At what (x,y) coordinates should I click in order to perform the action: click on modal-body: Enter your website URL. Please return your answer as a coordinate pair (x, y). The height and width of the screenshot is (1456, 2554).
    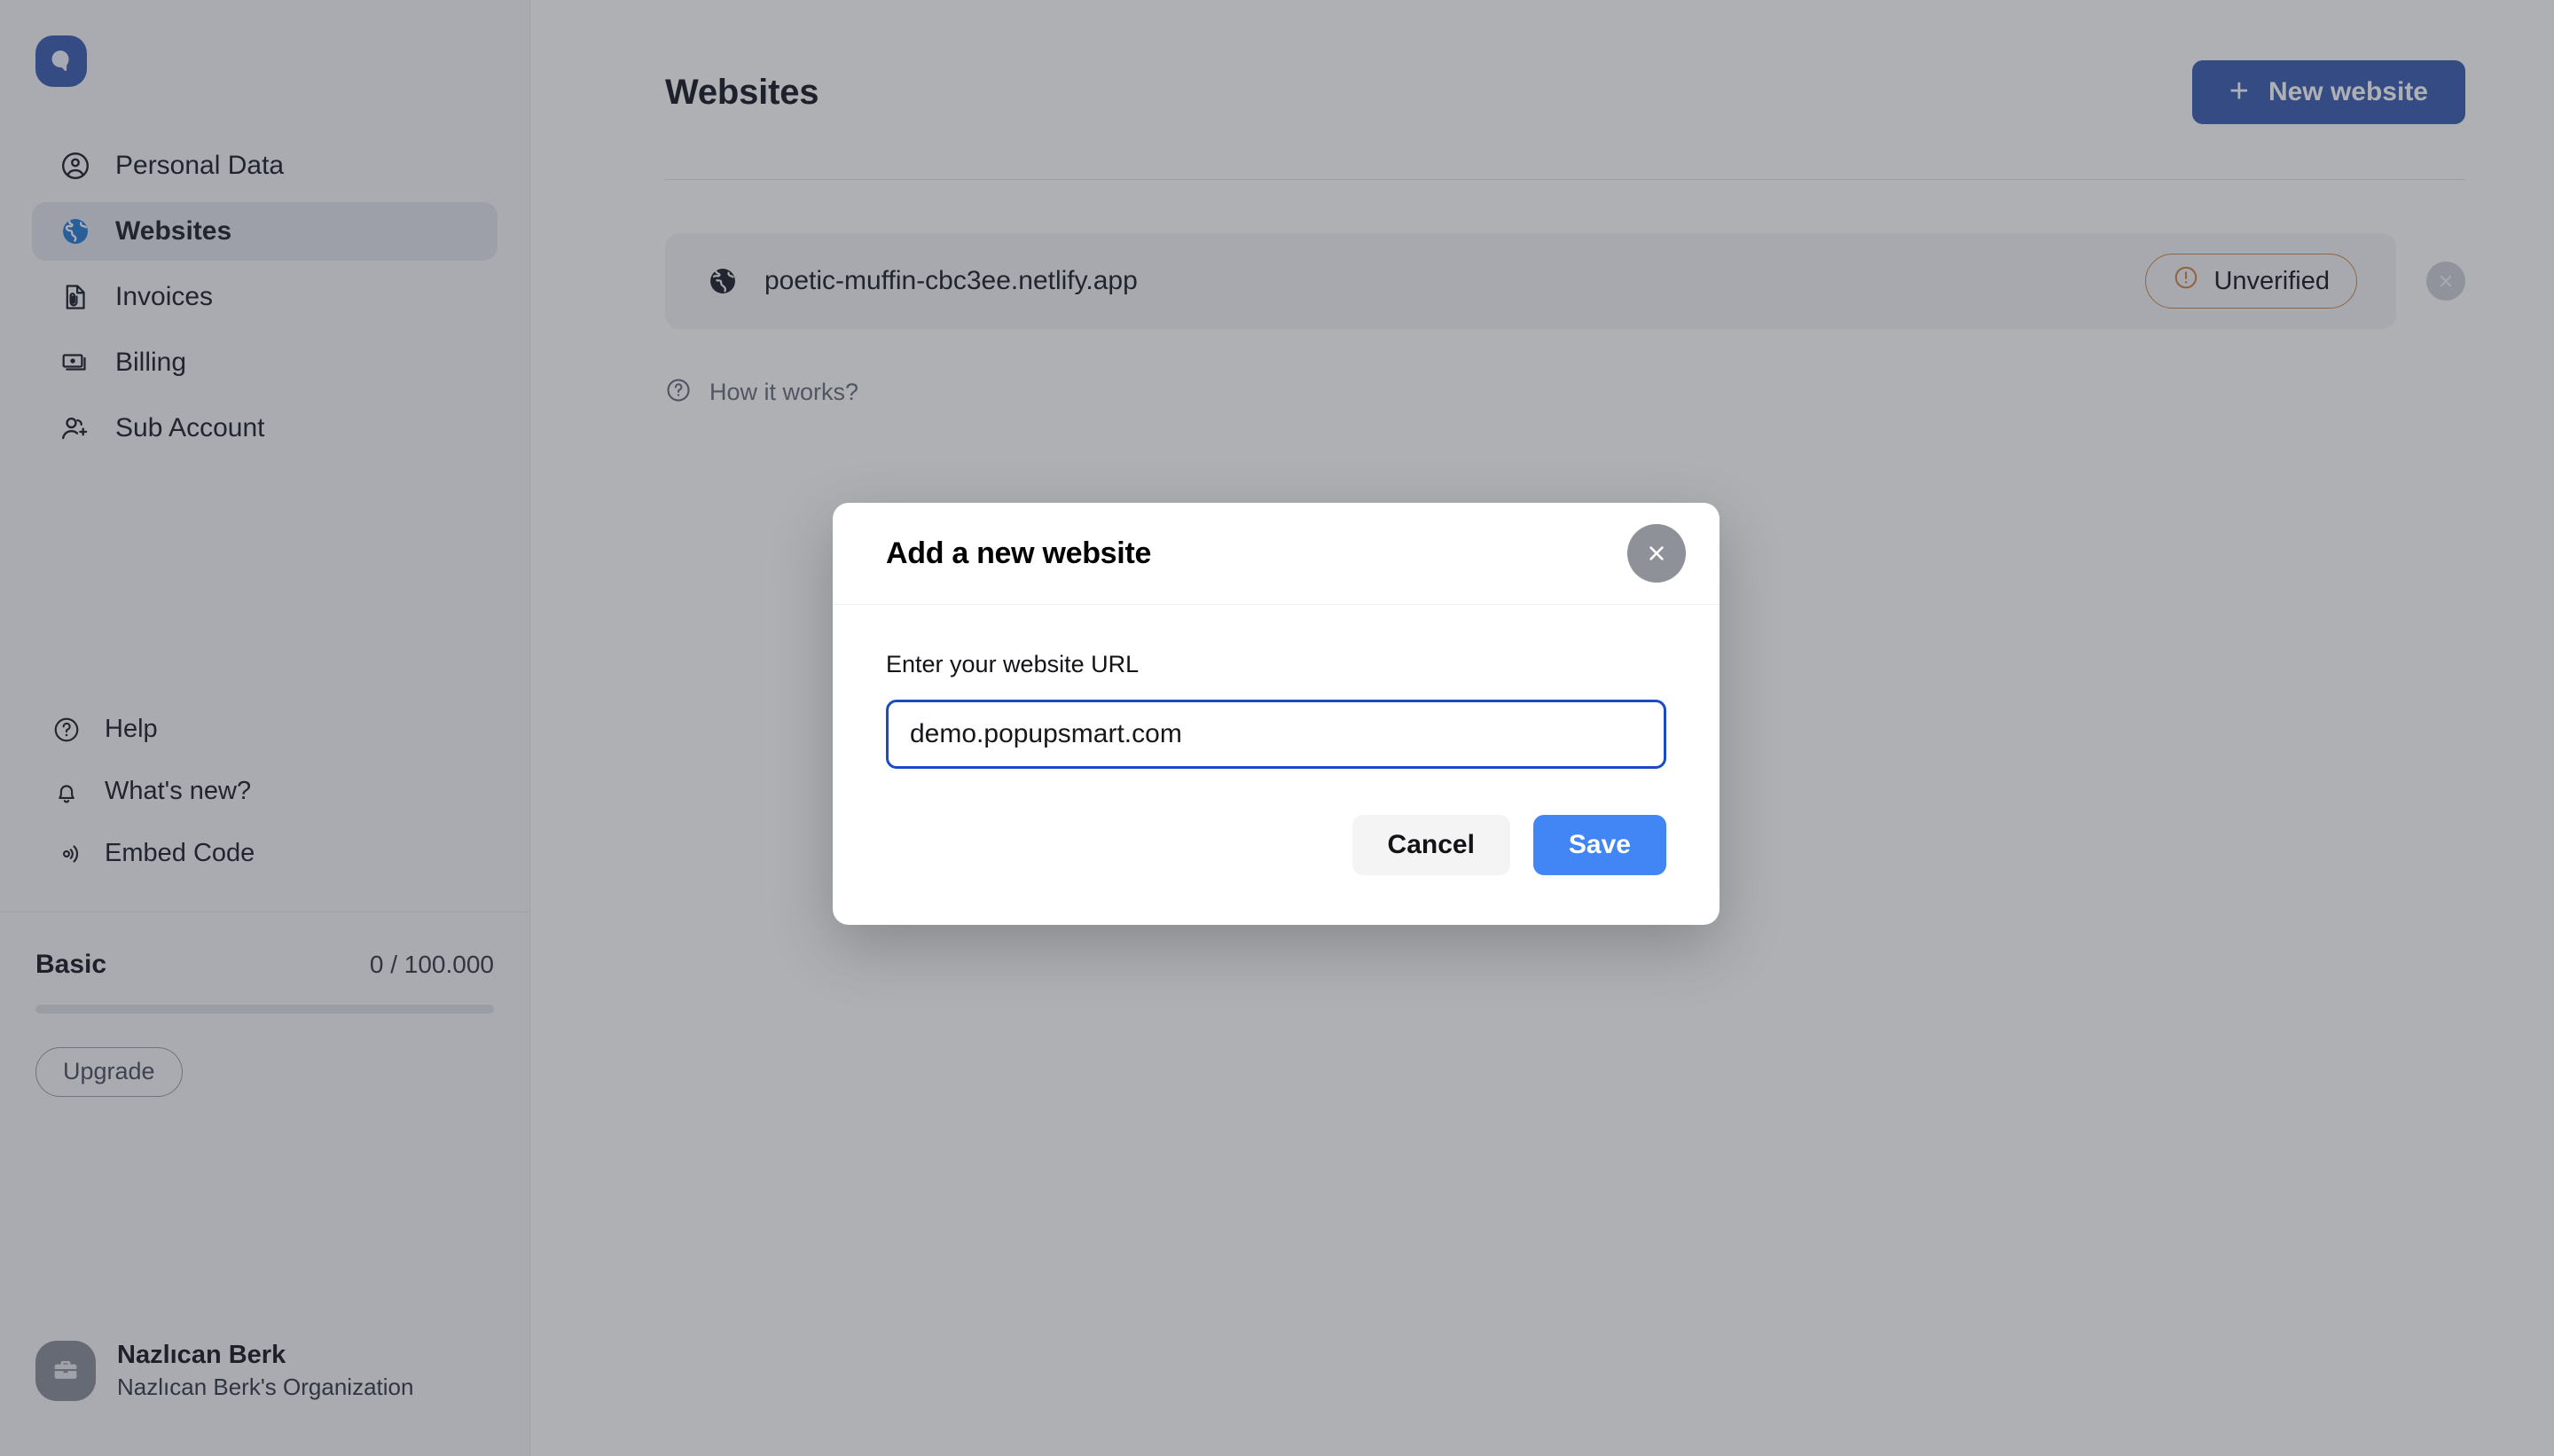
    Looking at the image, I should click on (1276, 687).